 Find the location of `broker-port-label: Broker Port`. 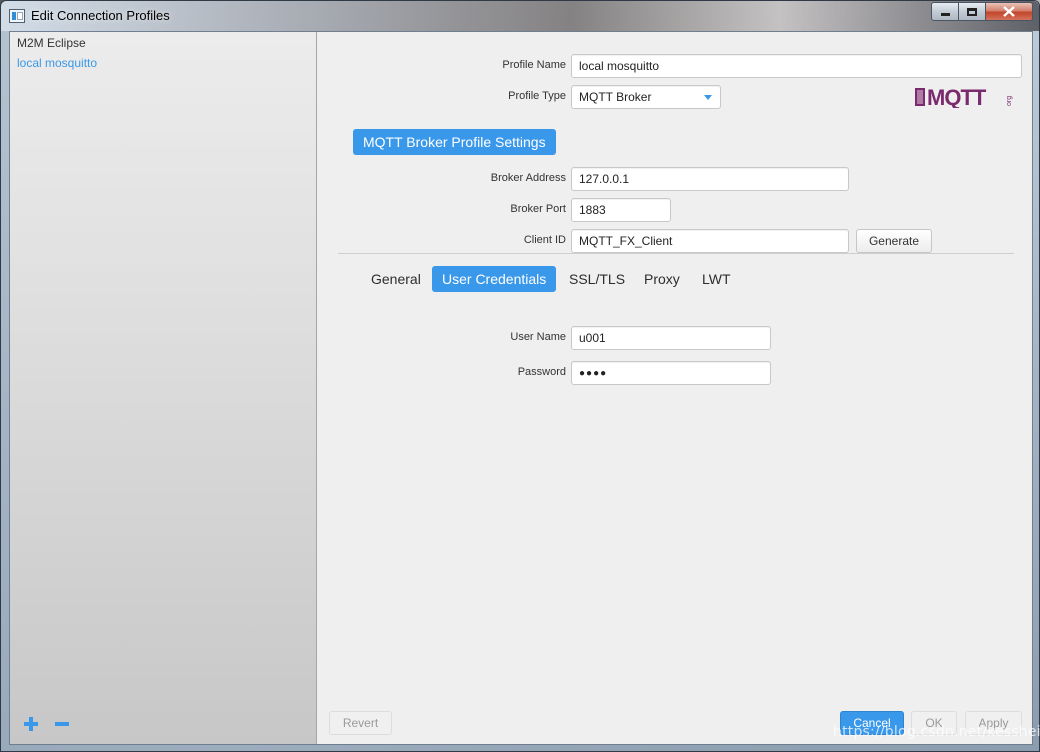

broker-port-label: Broker Port is located at coordinates (538, 209).